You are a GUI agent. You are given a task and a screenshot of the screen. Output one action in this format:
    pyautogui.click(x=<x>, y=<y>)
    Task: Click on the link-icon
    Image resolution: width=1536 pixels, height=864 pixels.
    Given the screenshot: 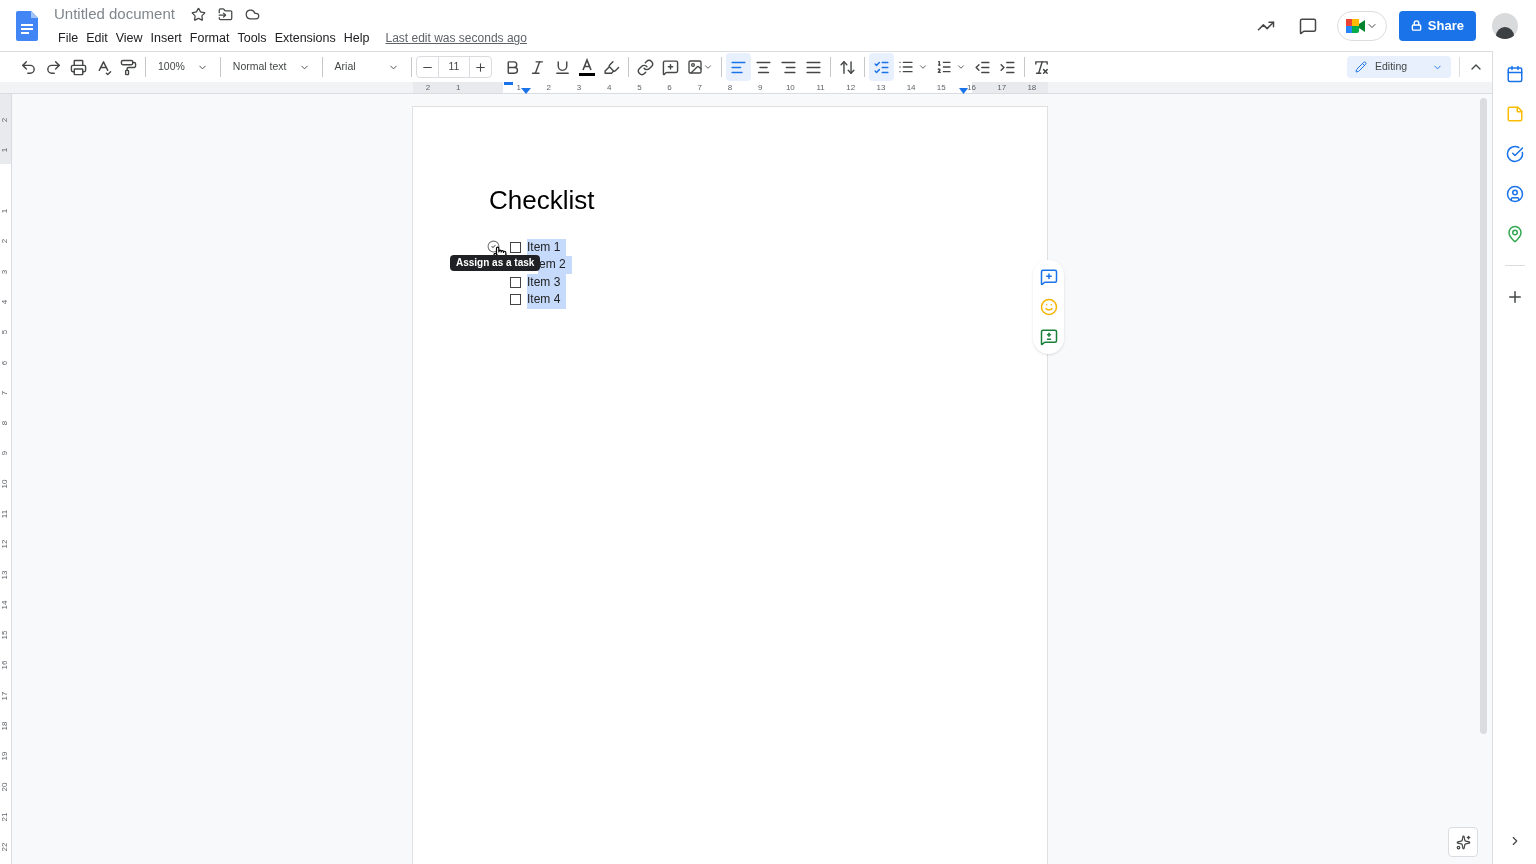 What is the action you would take?
    pyautogui.click(x=646, y=67)
    